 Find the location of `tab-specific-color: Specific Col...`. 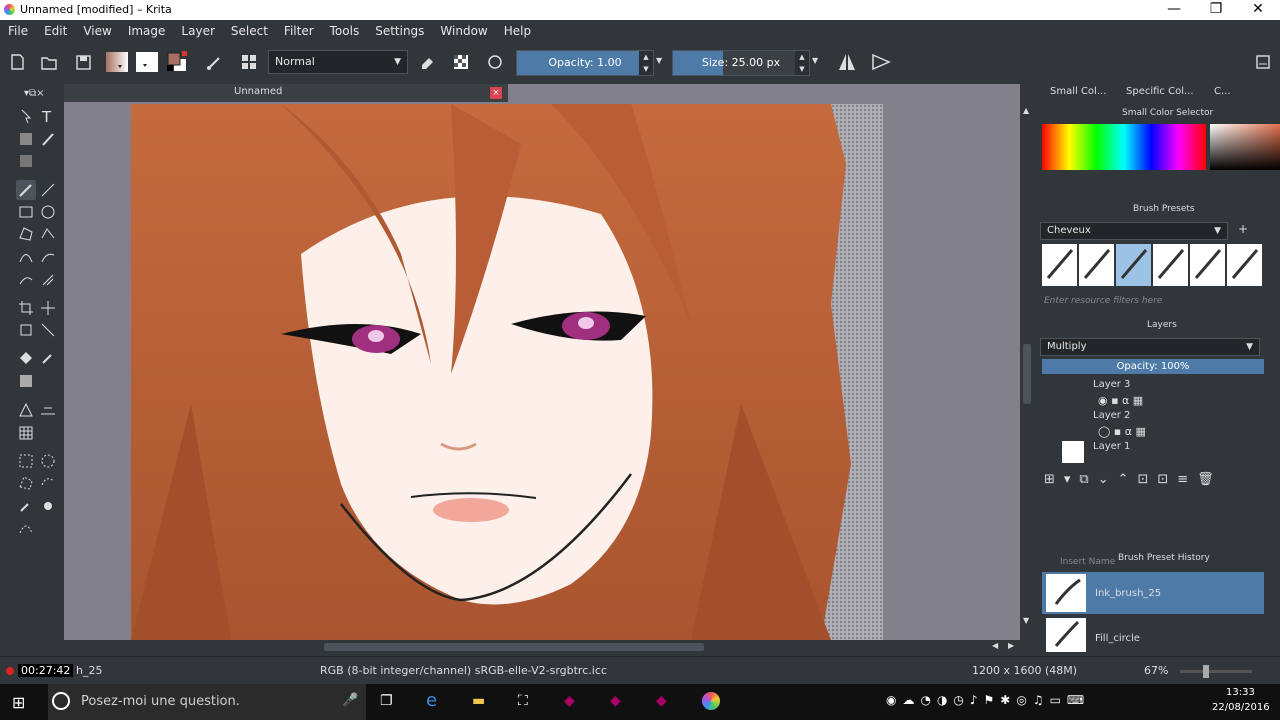

tab-specific-color: Specific Col... is located at coordinates (1160, 91).